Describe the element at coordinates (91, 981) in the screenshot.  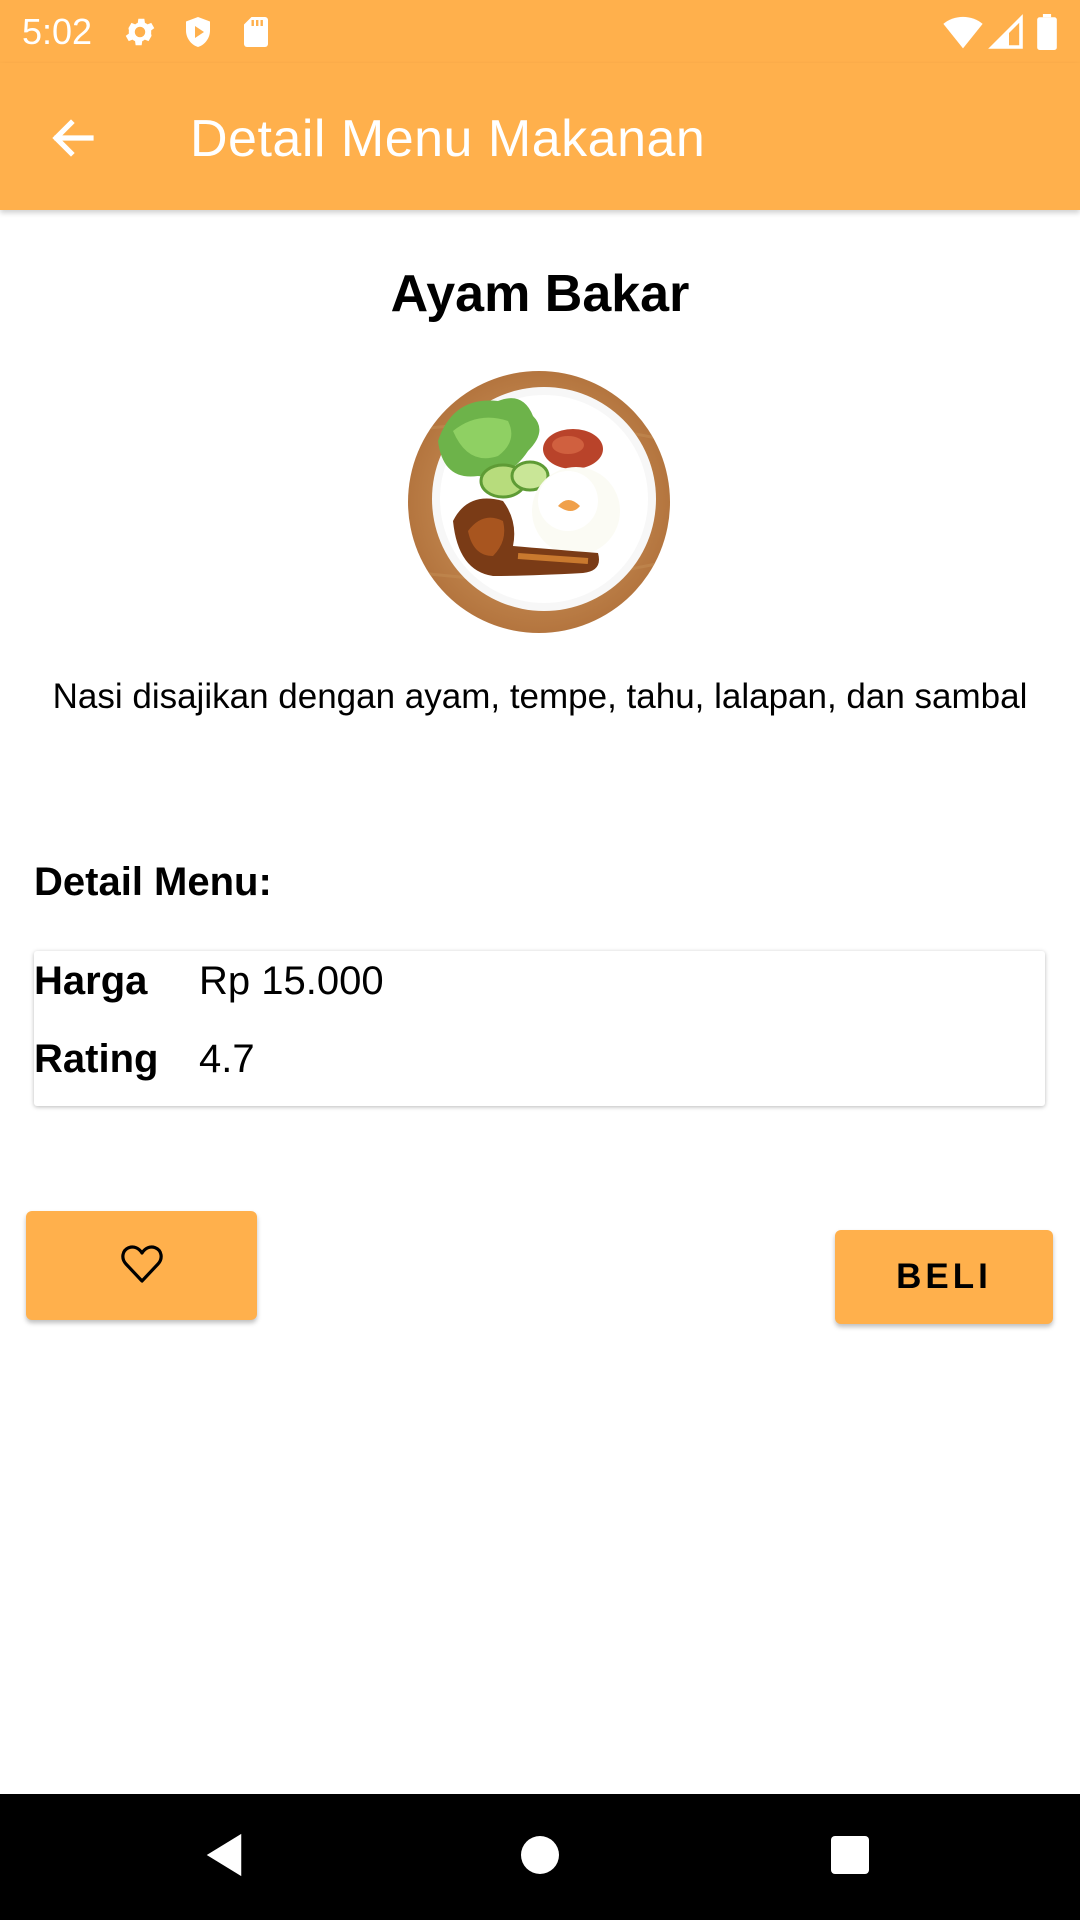
I see `price-label: Harga` at that location.